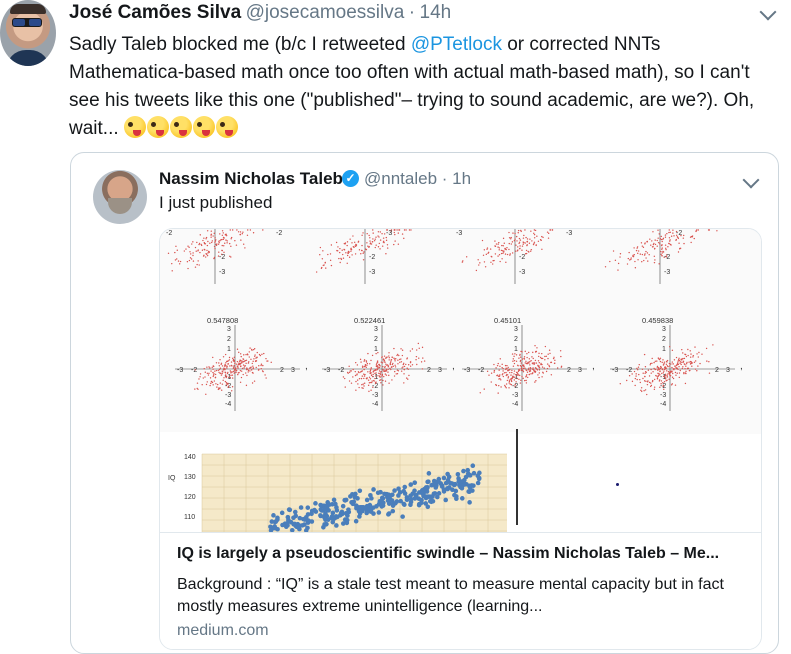 The width and height of the screenshot is (791, 654). What do you see at coordinates (120, 197) in the screenshot?
I see `quoted-author-avatar` at bounding box center [120, 197].